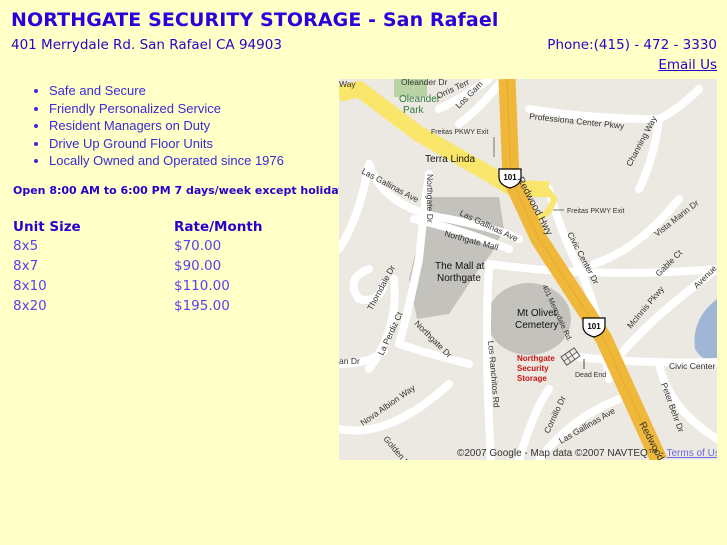  What do you see at coordinates (47, 226) in the screenshot?
I see `header-unit-size: Unit Size` at bounding box center [47, 226].